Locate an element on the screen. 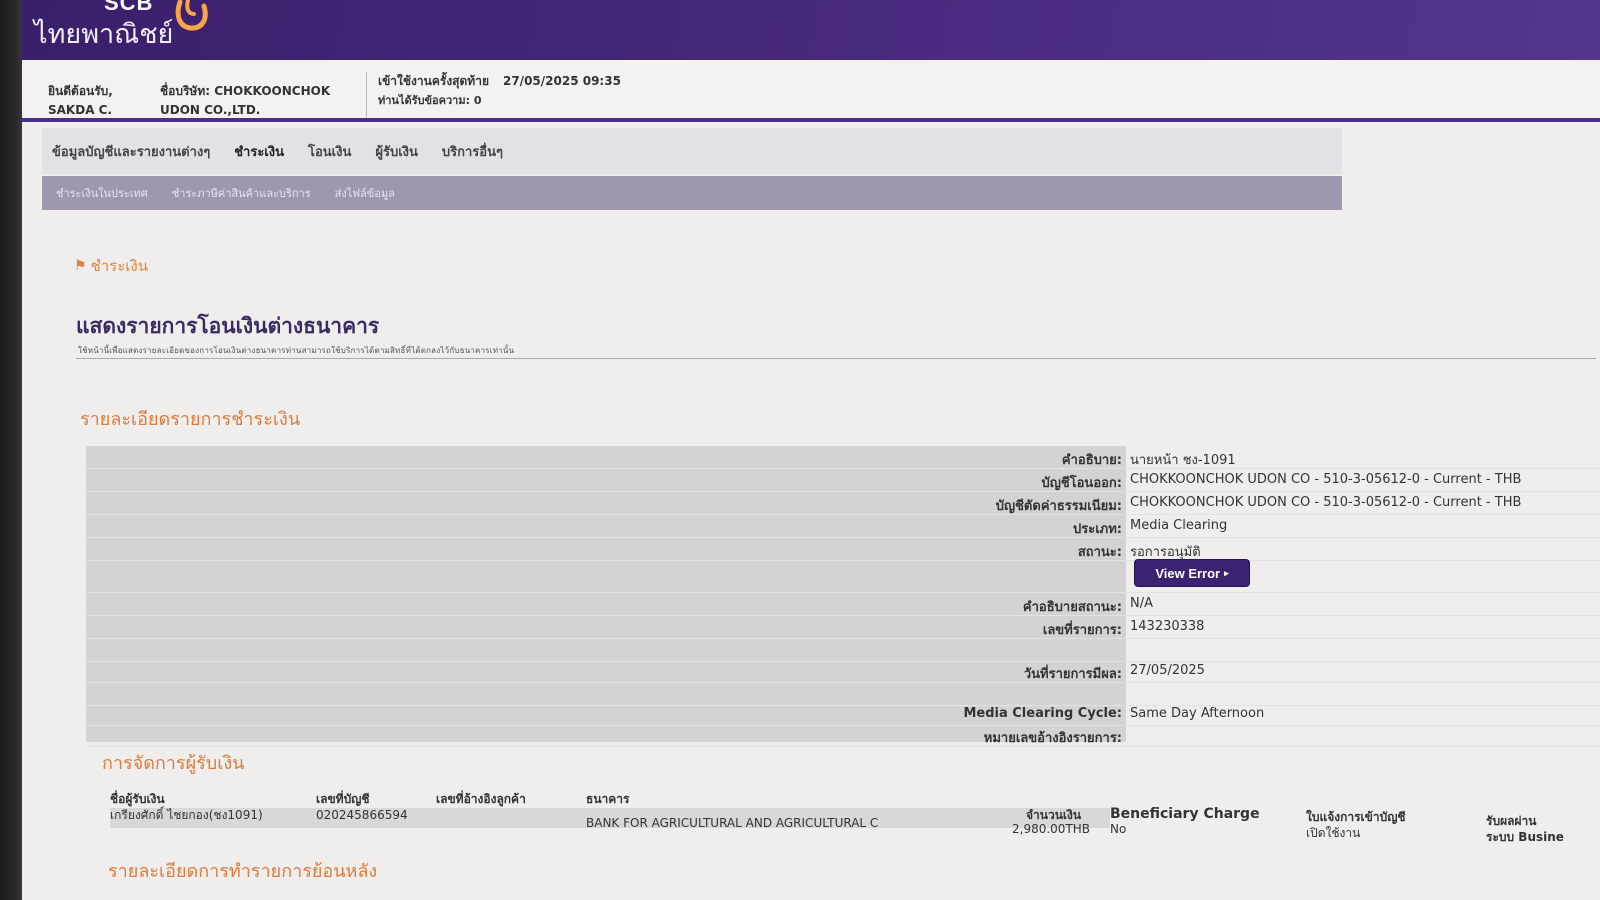 The image size is (1600, 900). nav-item-payees: ผู้รับเงิน is located at coordinates (396, 151).